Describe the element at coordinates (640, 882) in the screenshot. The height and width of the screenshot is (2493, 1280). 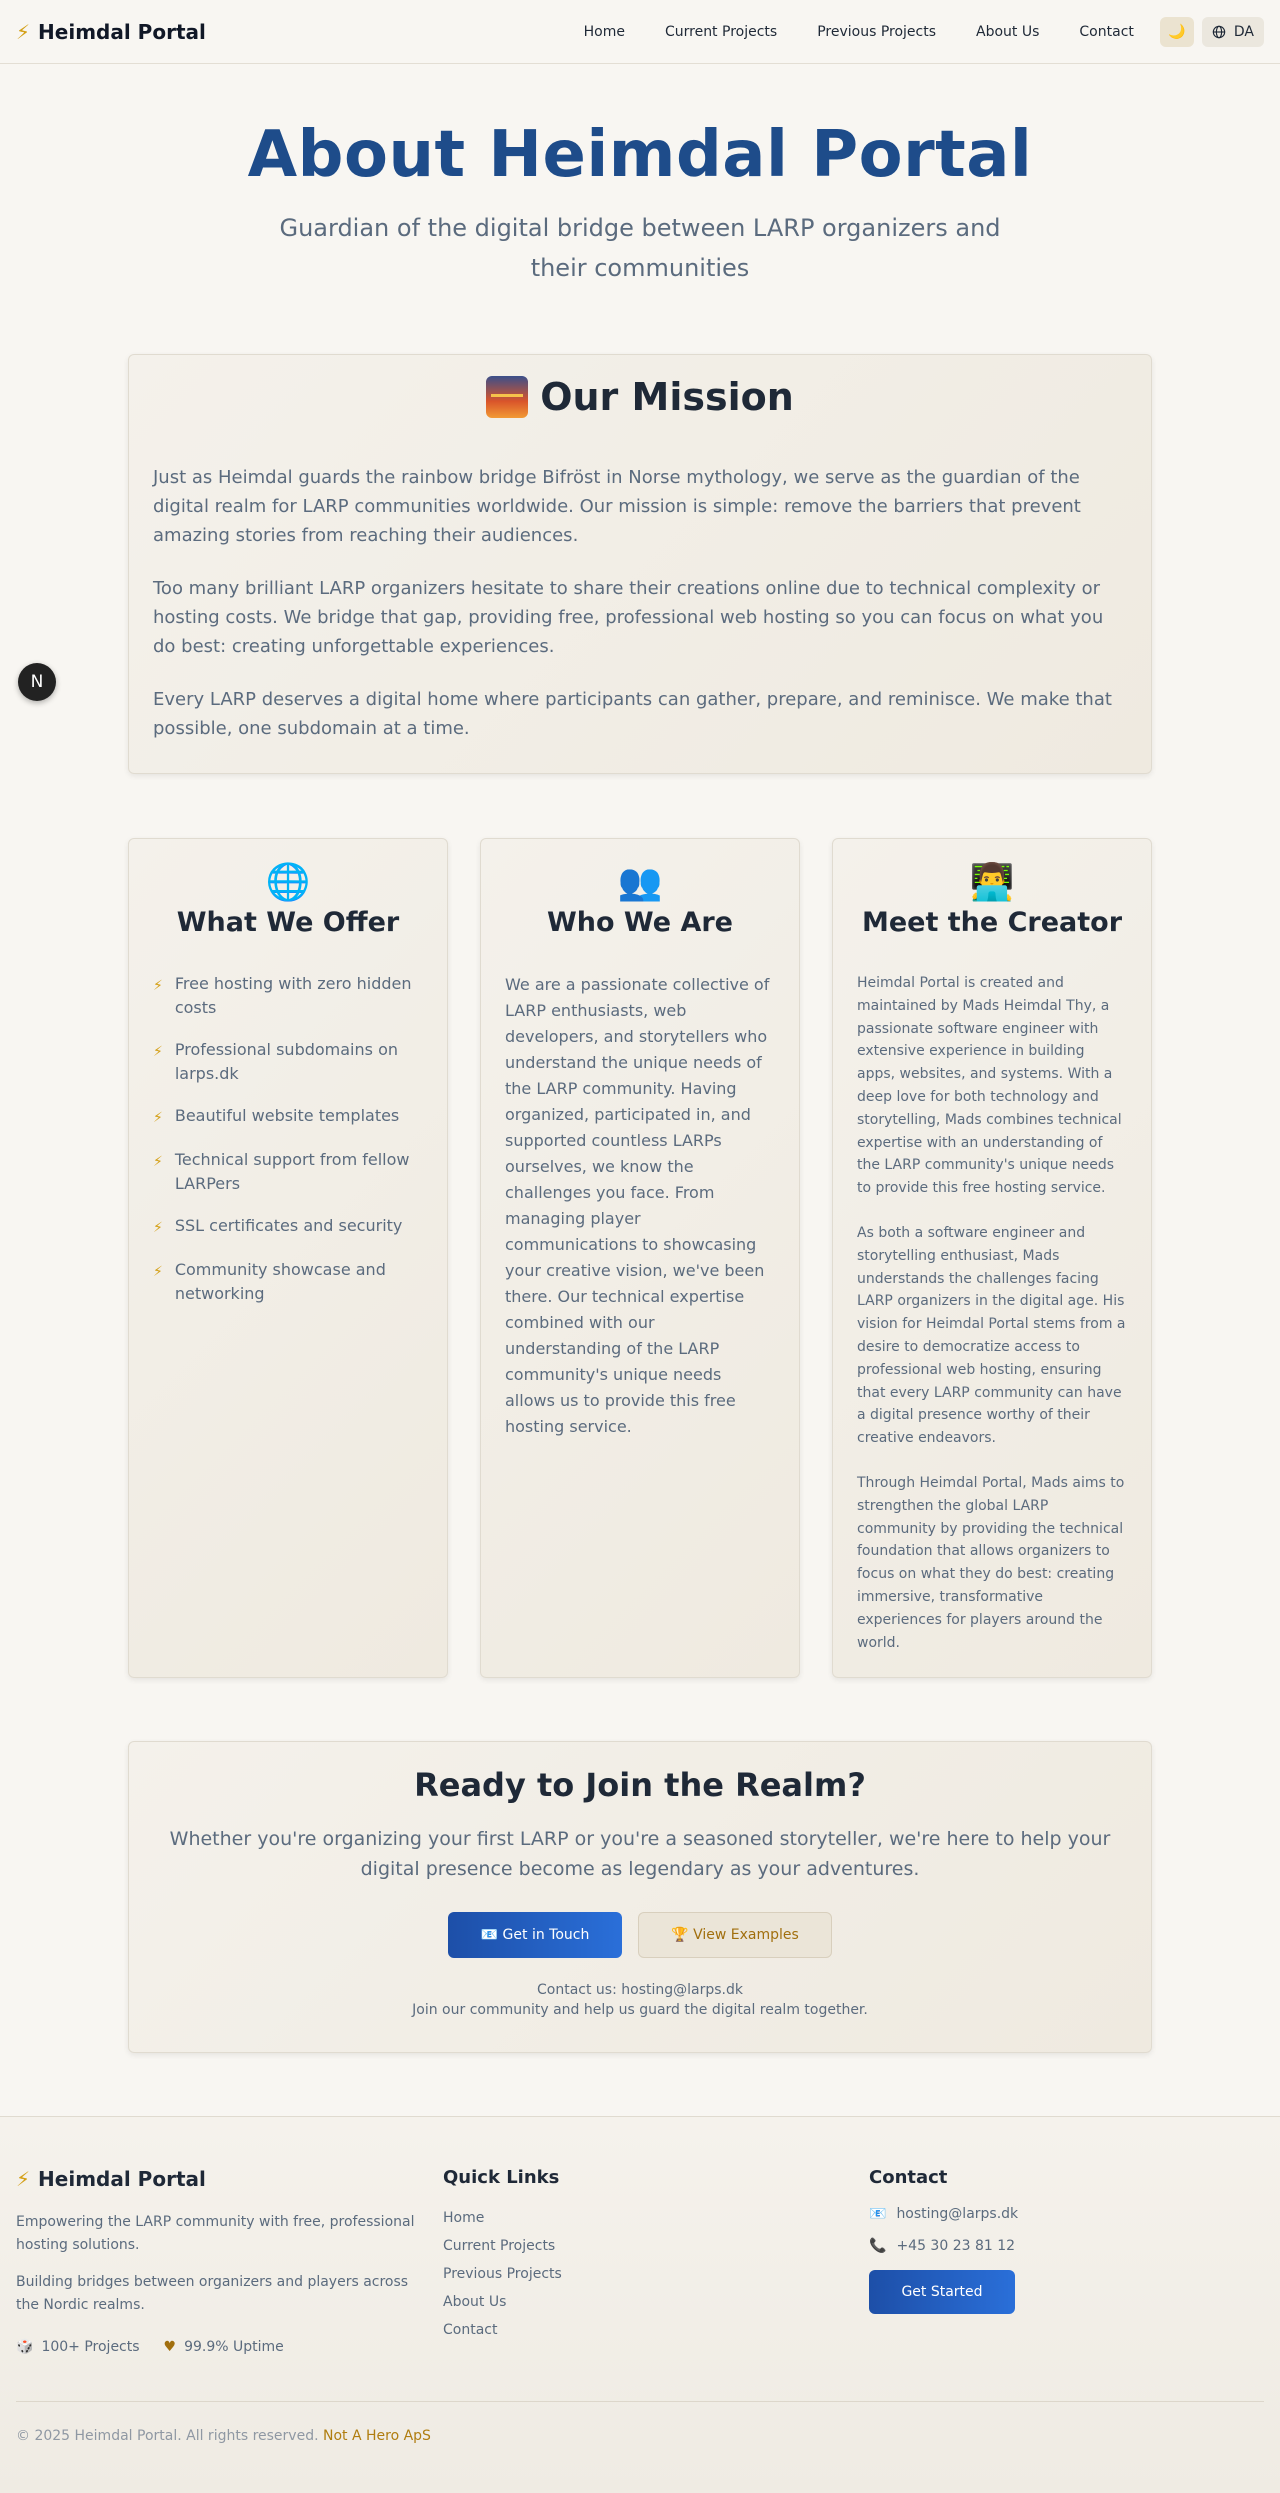
I see `people-icon: 👥` at that location.